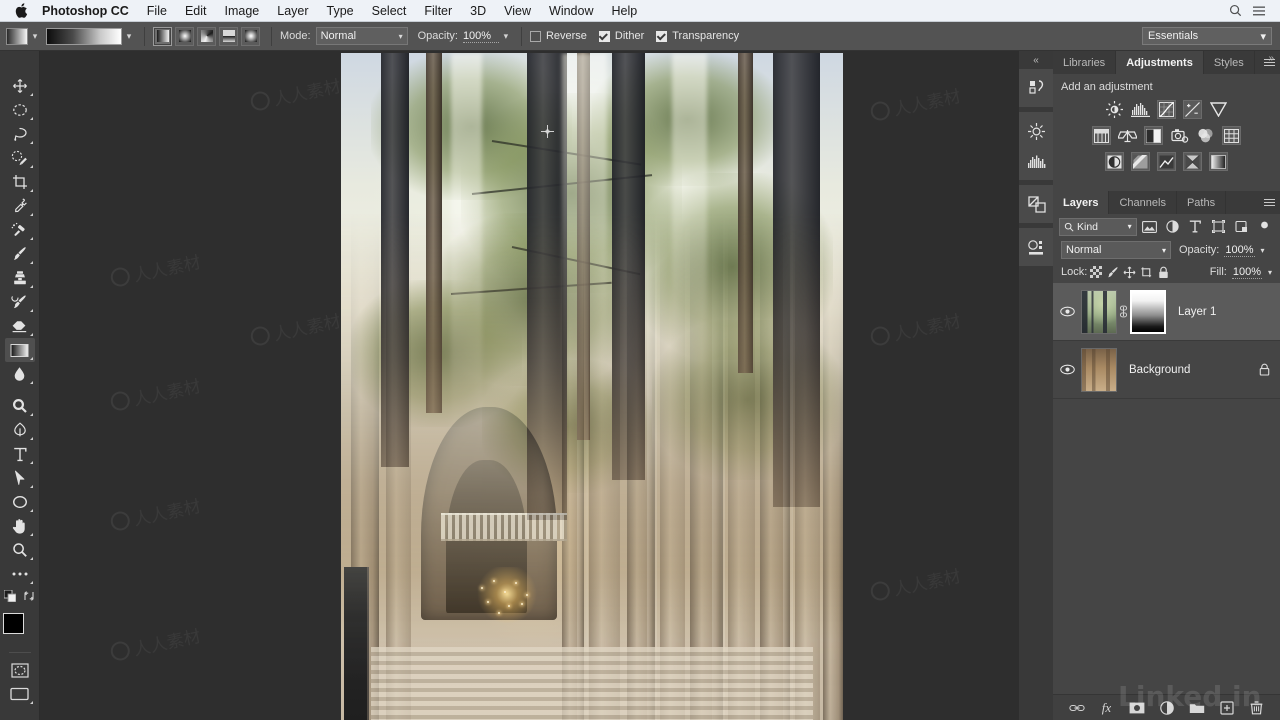  I want to click on levels-icon, so click(1140, 109).